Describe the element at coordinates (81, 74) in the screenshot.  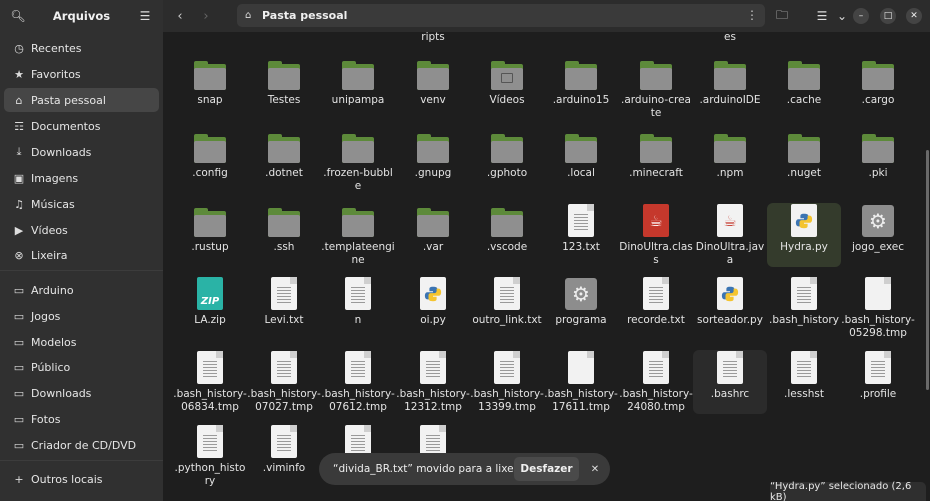
I see `sidebar-item: ★ Favoritos` at that location.